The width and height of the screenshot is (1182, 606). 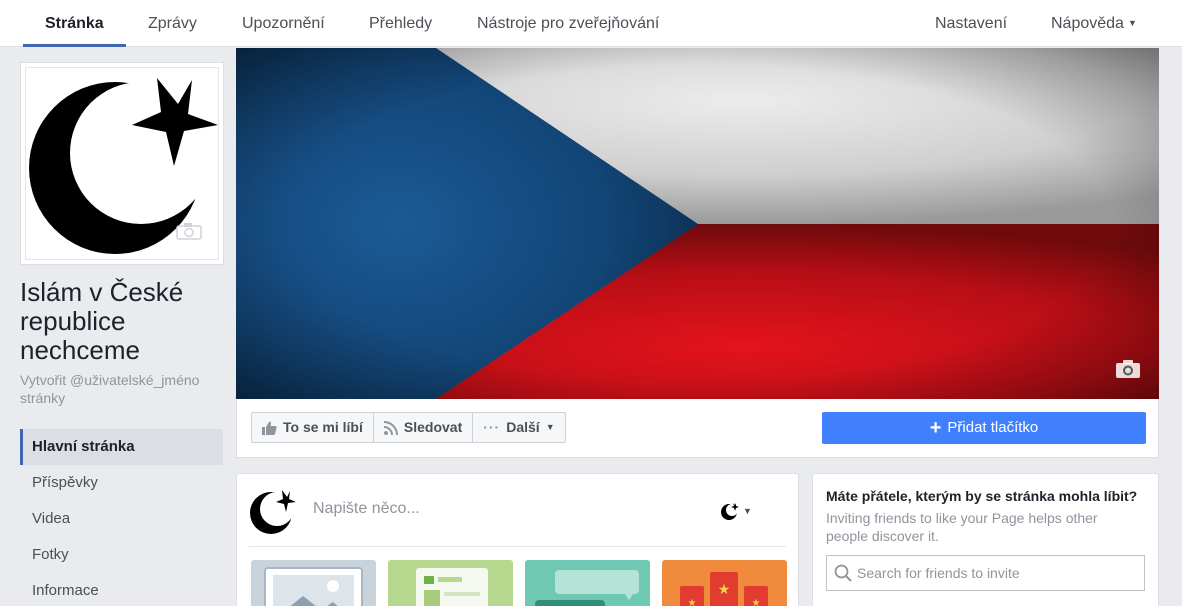 What do you see at coordinates (313, 586) in the screenshot?
I see `photo-icon` at bounding box center [313, 586].